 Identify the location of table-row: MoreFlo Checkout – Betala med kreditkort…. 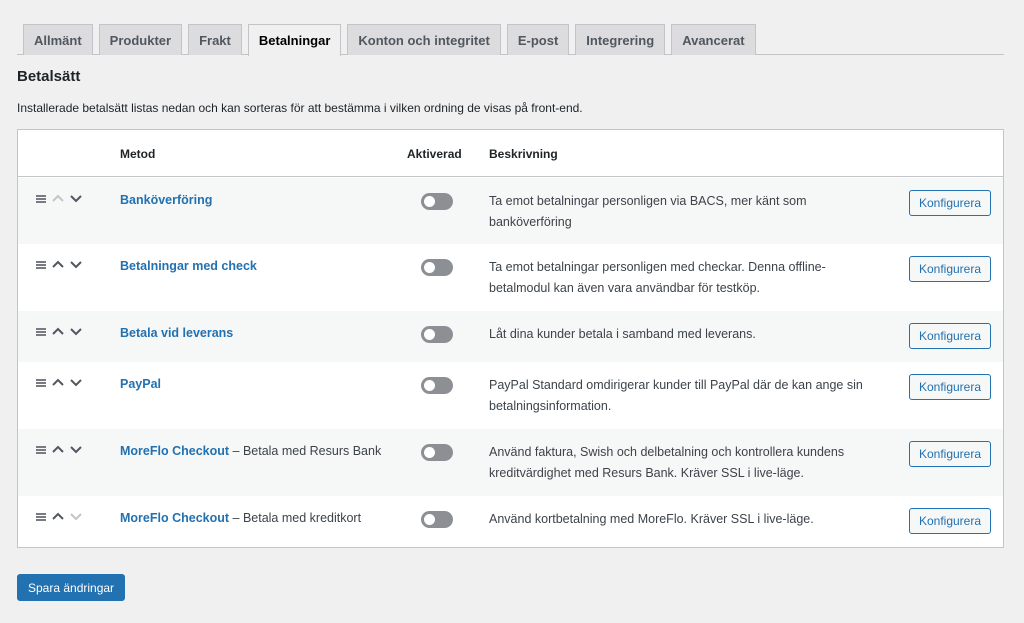
(510, 522).